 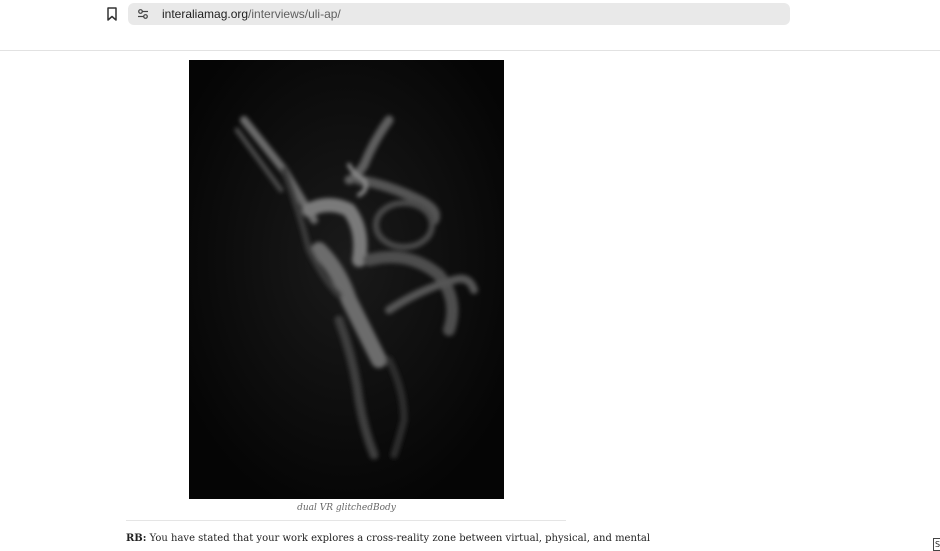 I want to click on caption-divider, so click(x=346, y=520).